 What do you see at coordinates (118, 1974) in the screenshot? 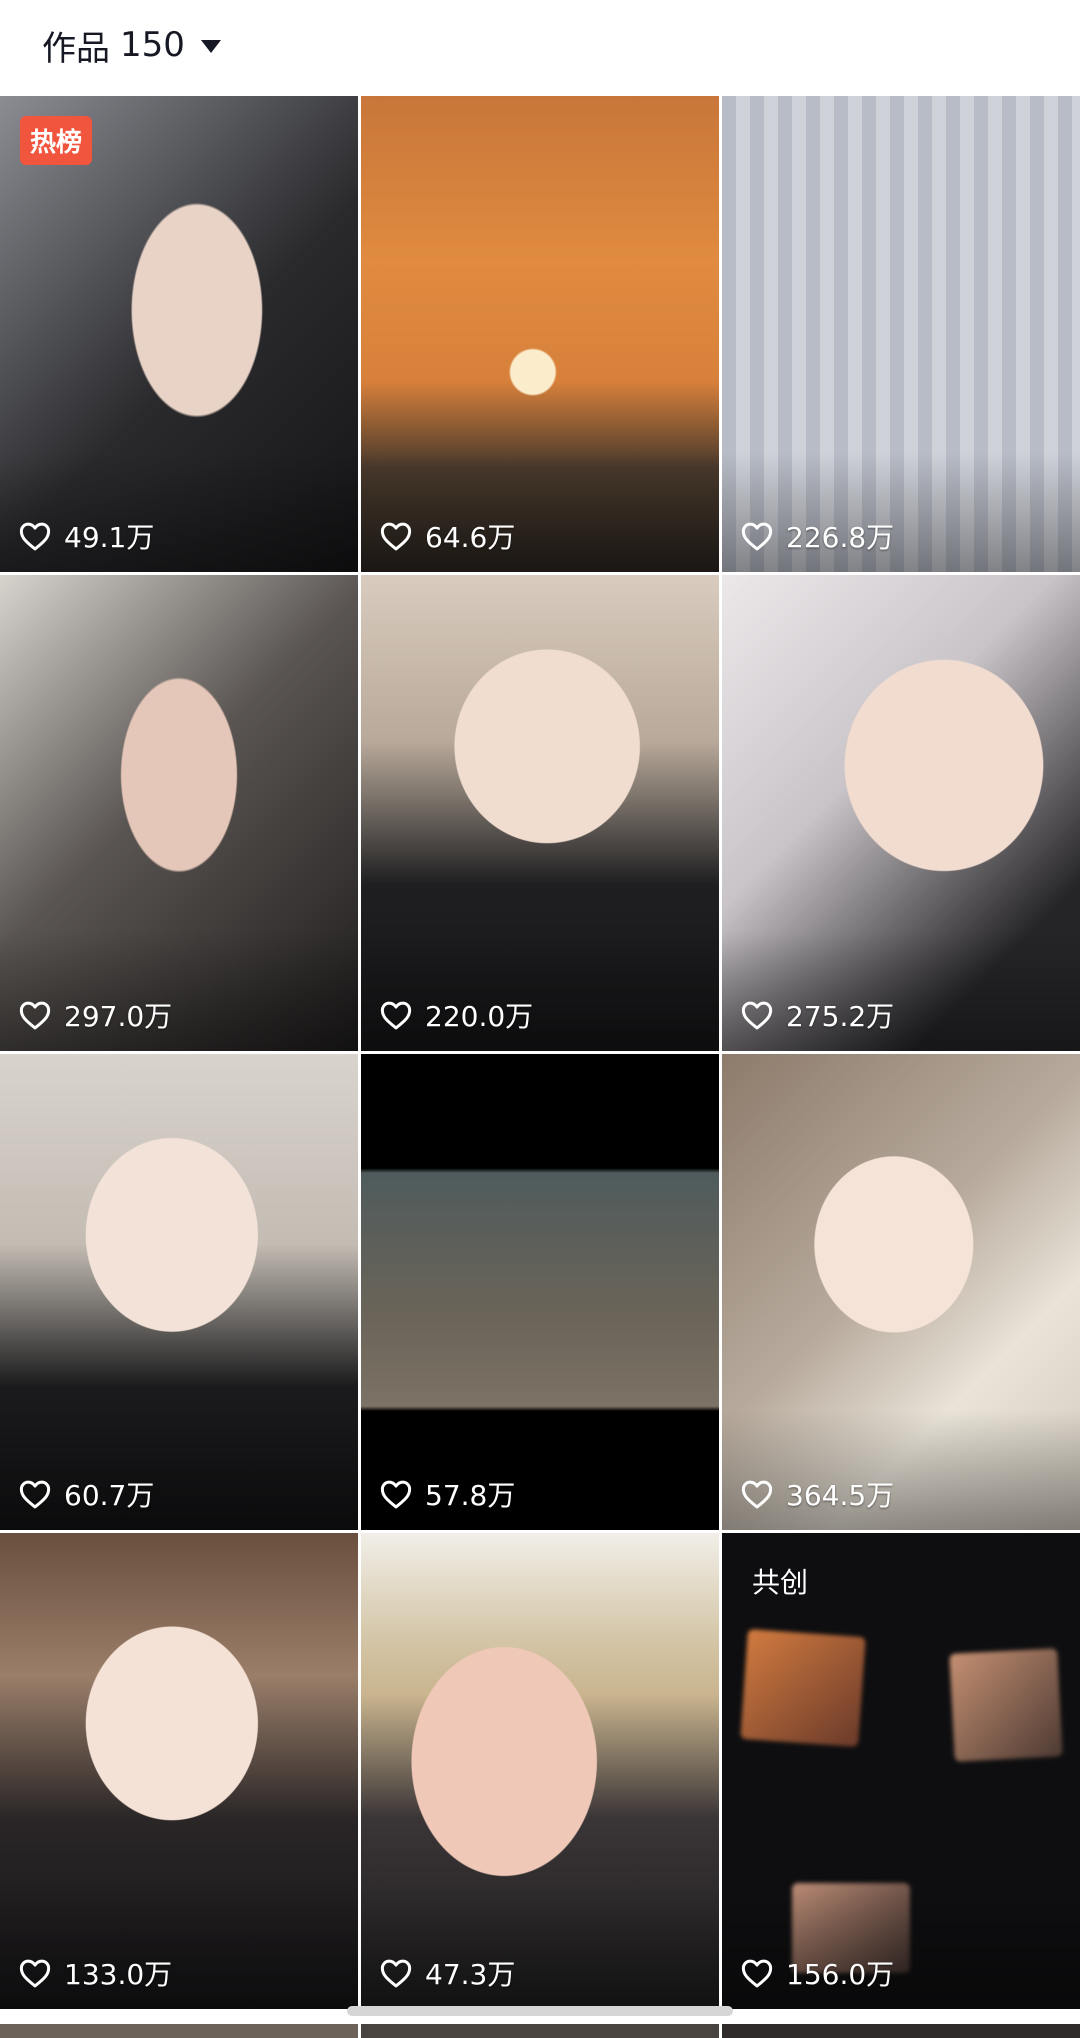
I see `like-count-value: 133.0万` at bounding box center [118, 1974].